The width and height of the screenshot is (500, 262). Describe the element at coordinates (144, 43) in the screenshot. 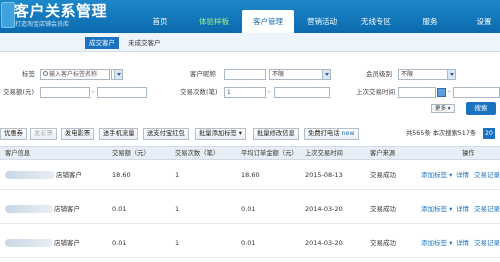

I see `tab-open-customers: 未成交客户` at that location.